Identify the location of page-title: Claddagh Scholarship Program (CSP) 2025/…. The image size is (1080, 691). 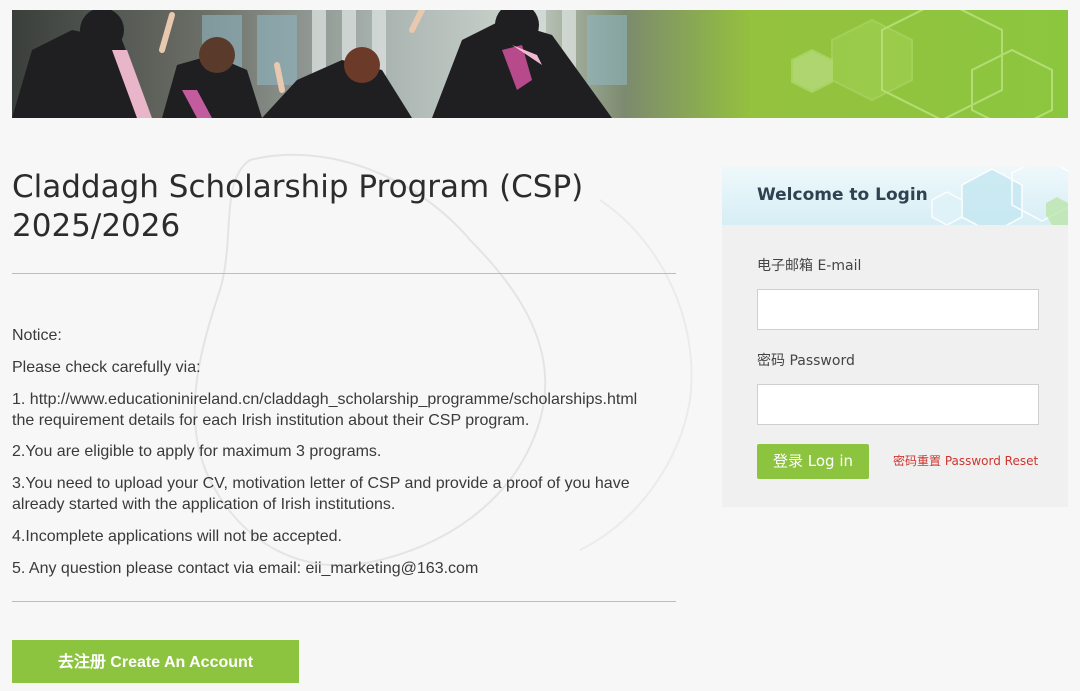
(298, 206).